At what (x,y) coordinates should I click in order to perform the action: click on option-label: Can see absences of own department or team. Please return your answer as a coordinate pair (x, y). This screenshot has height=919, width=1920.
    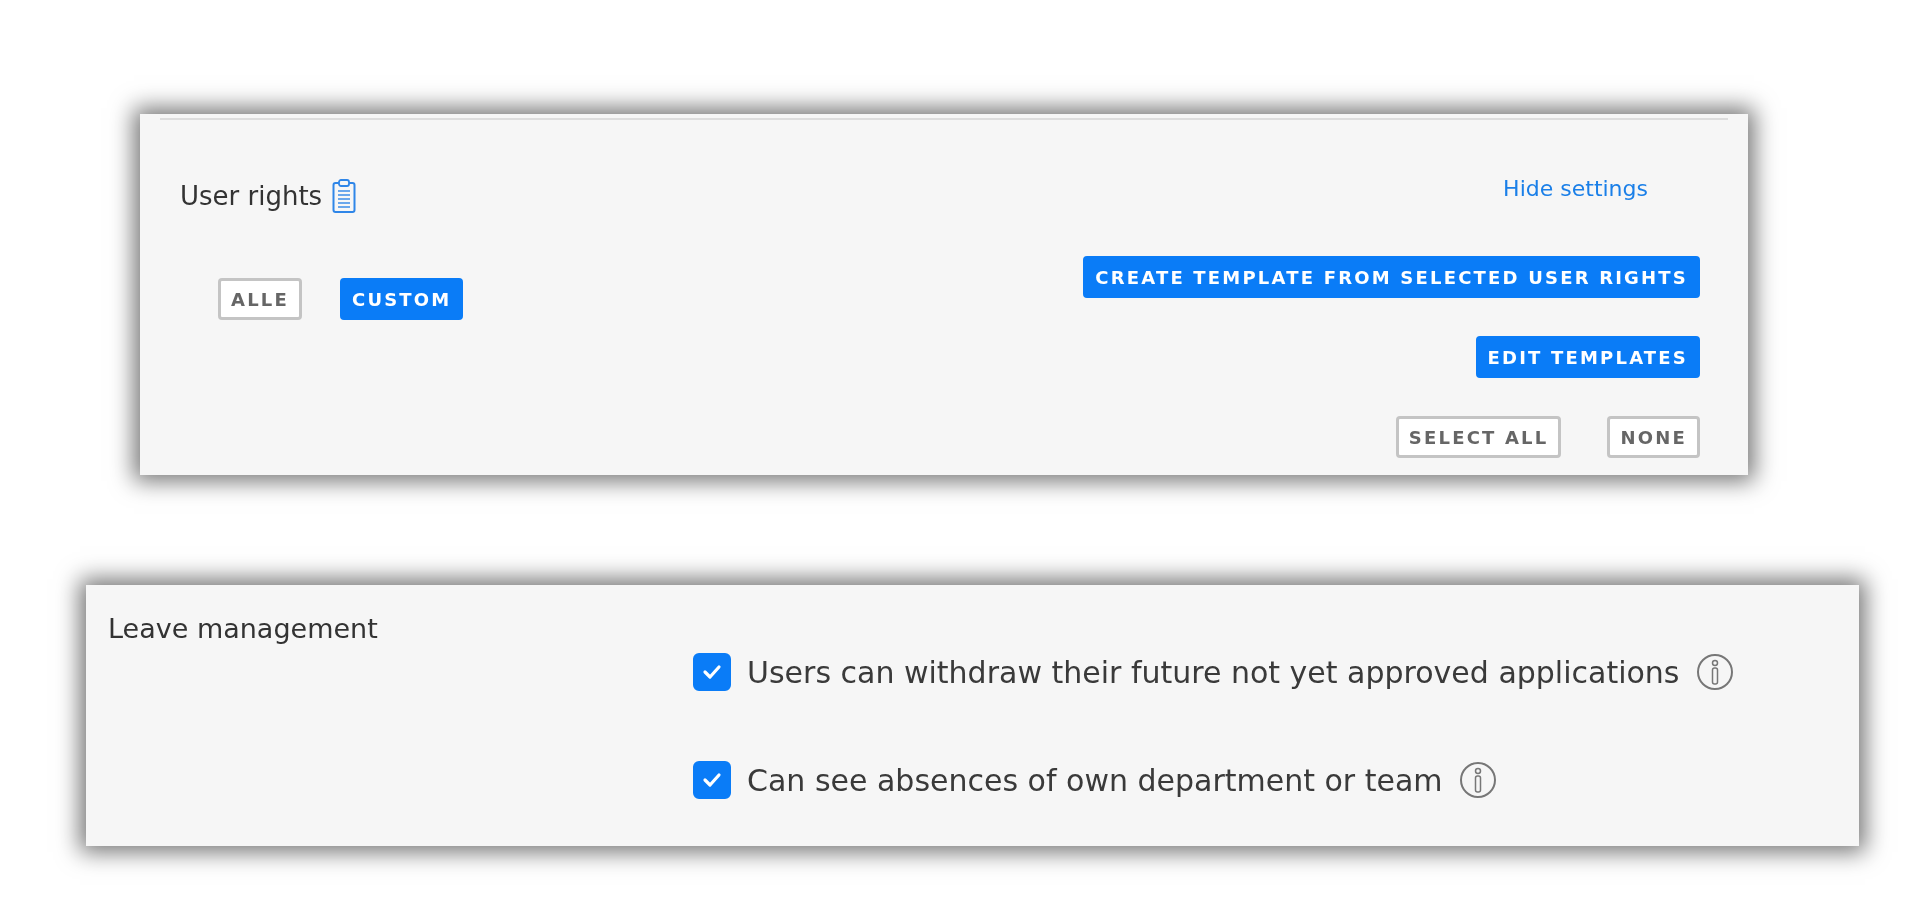
    Looking at the image, I should click on (1095, 780).